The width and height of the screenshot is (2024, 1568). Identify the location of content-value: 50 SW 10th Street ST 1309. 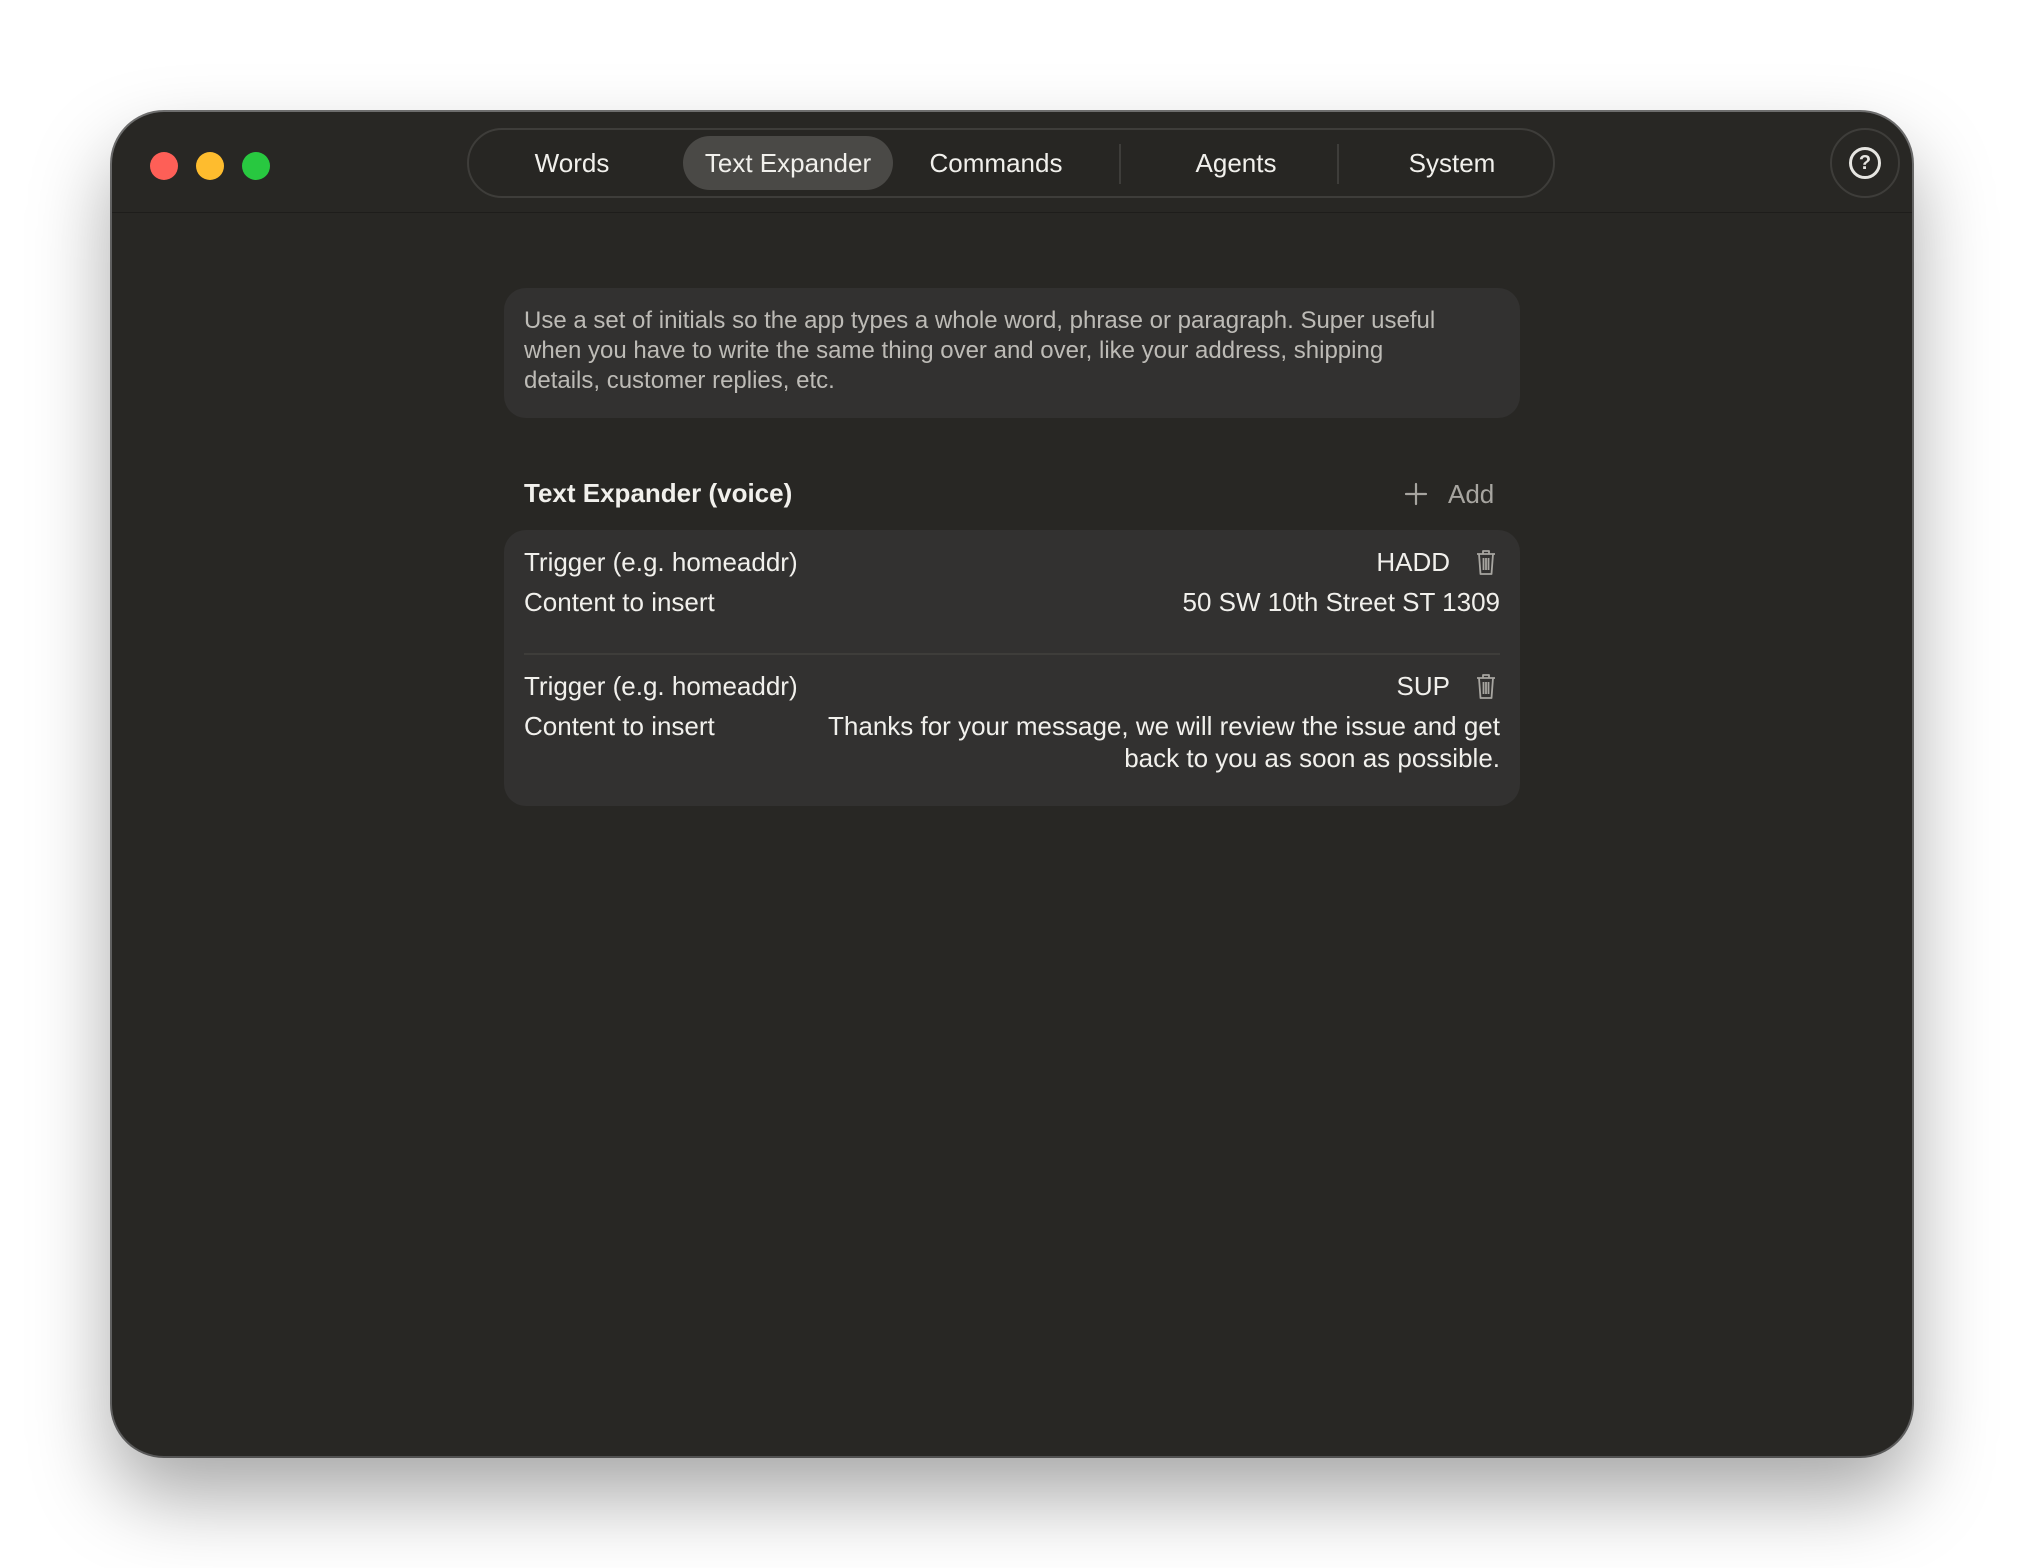
(1341, 602).